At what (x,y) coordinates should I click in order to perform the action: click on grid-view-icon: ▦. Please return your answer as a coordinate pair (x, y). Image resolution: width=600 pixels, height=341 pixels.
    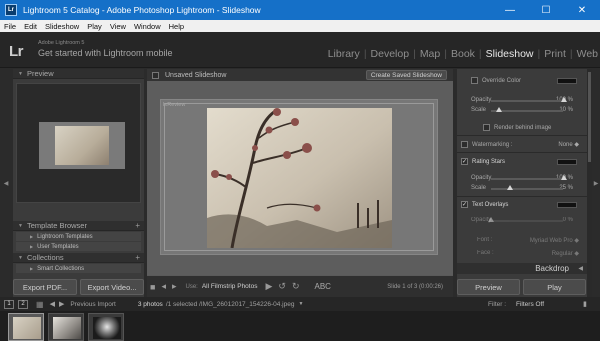
    Looking at the image, I should click on (40, 304).